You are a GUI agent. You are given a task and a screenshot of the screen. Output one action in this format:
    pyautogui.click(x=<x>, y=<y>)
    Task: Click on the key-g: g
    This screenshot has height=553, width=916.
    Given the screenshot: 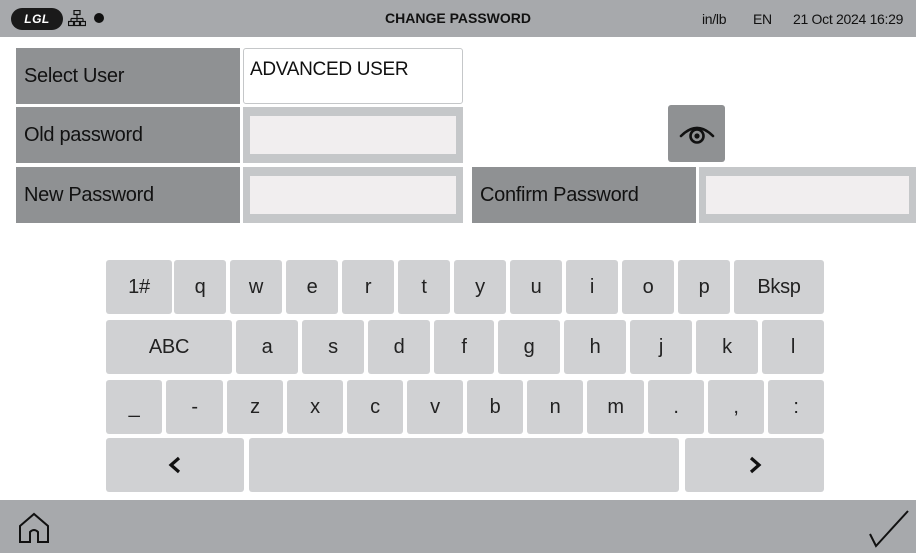 What is the action you would take?
    pyautogui.click(x=529, y=347)
    